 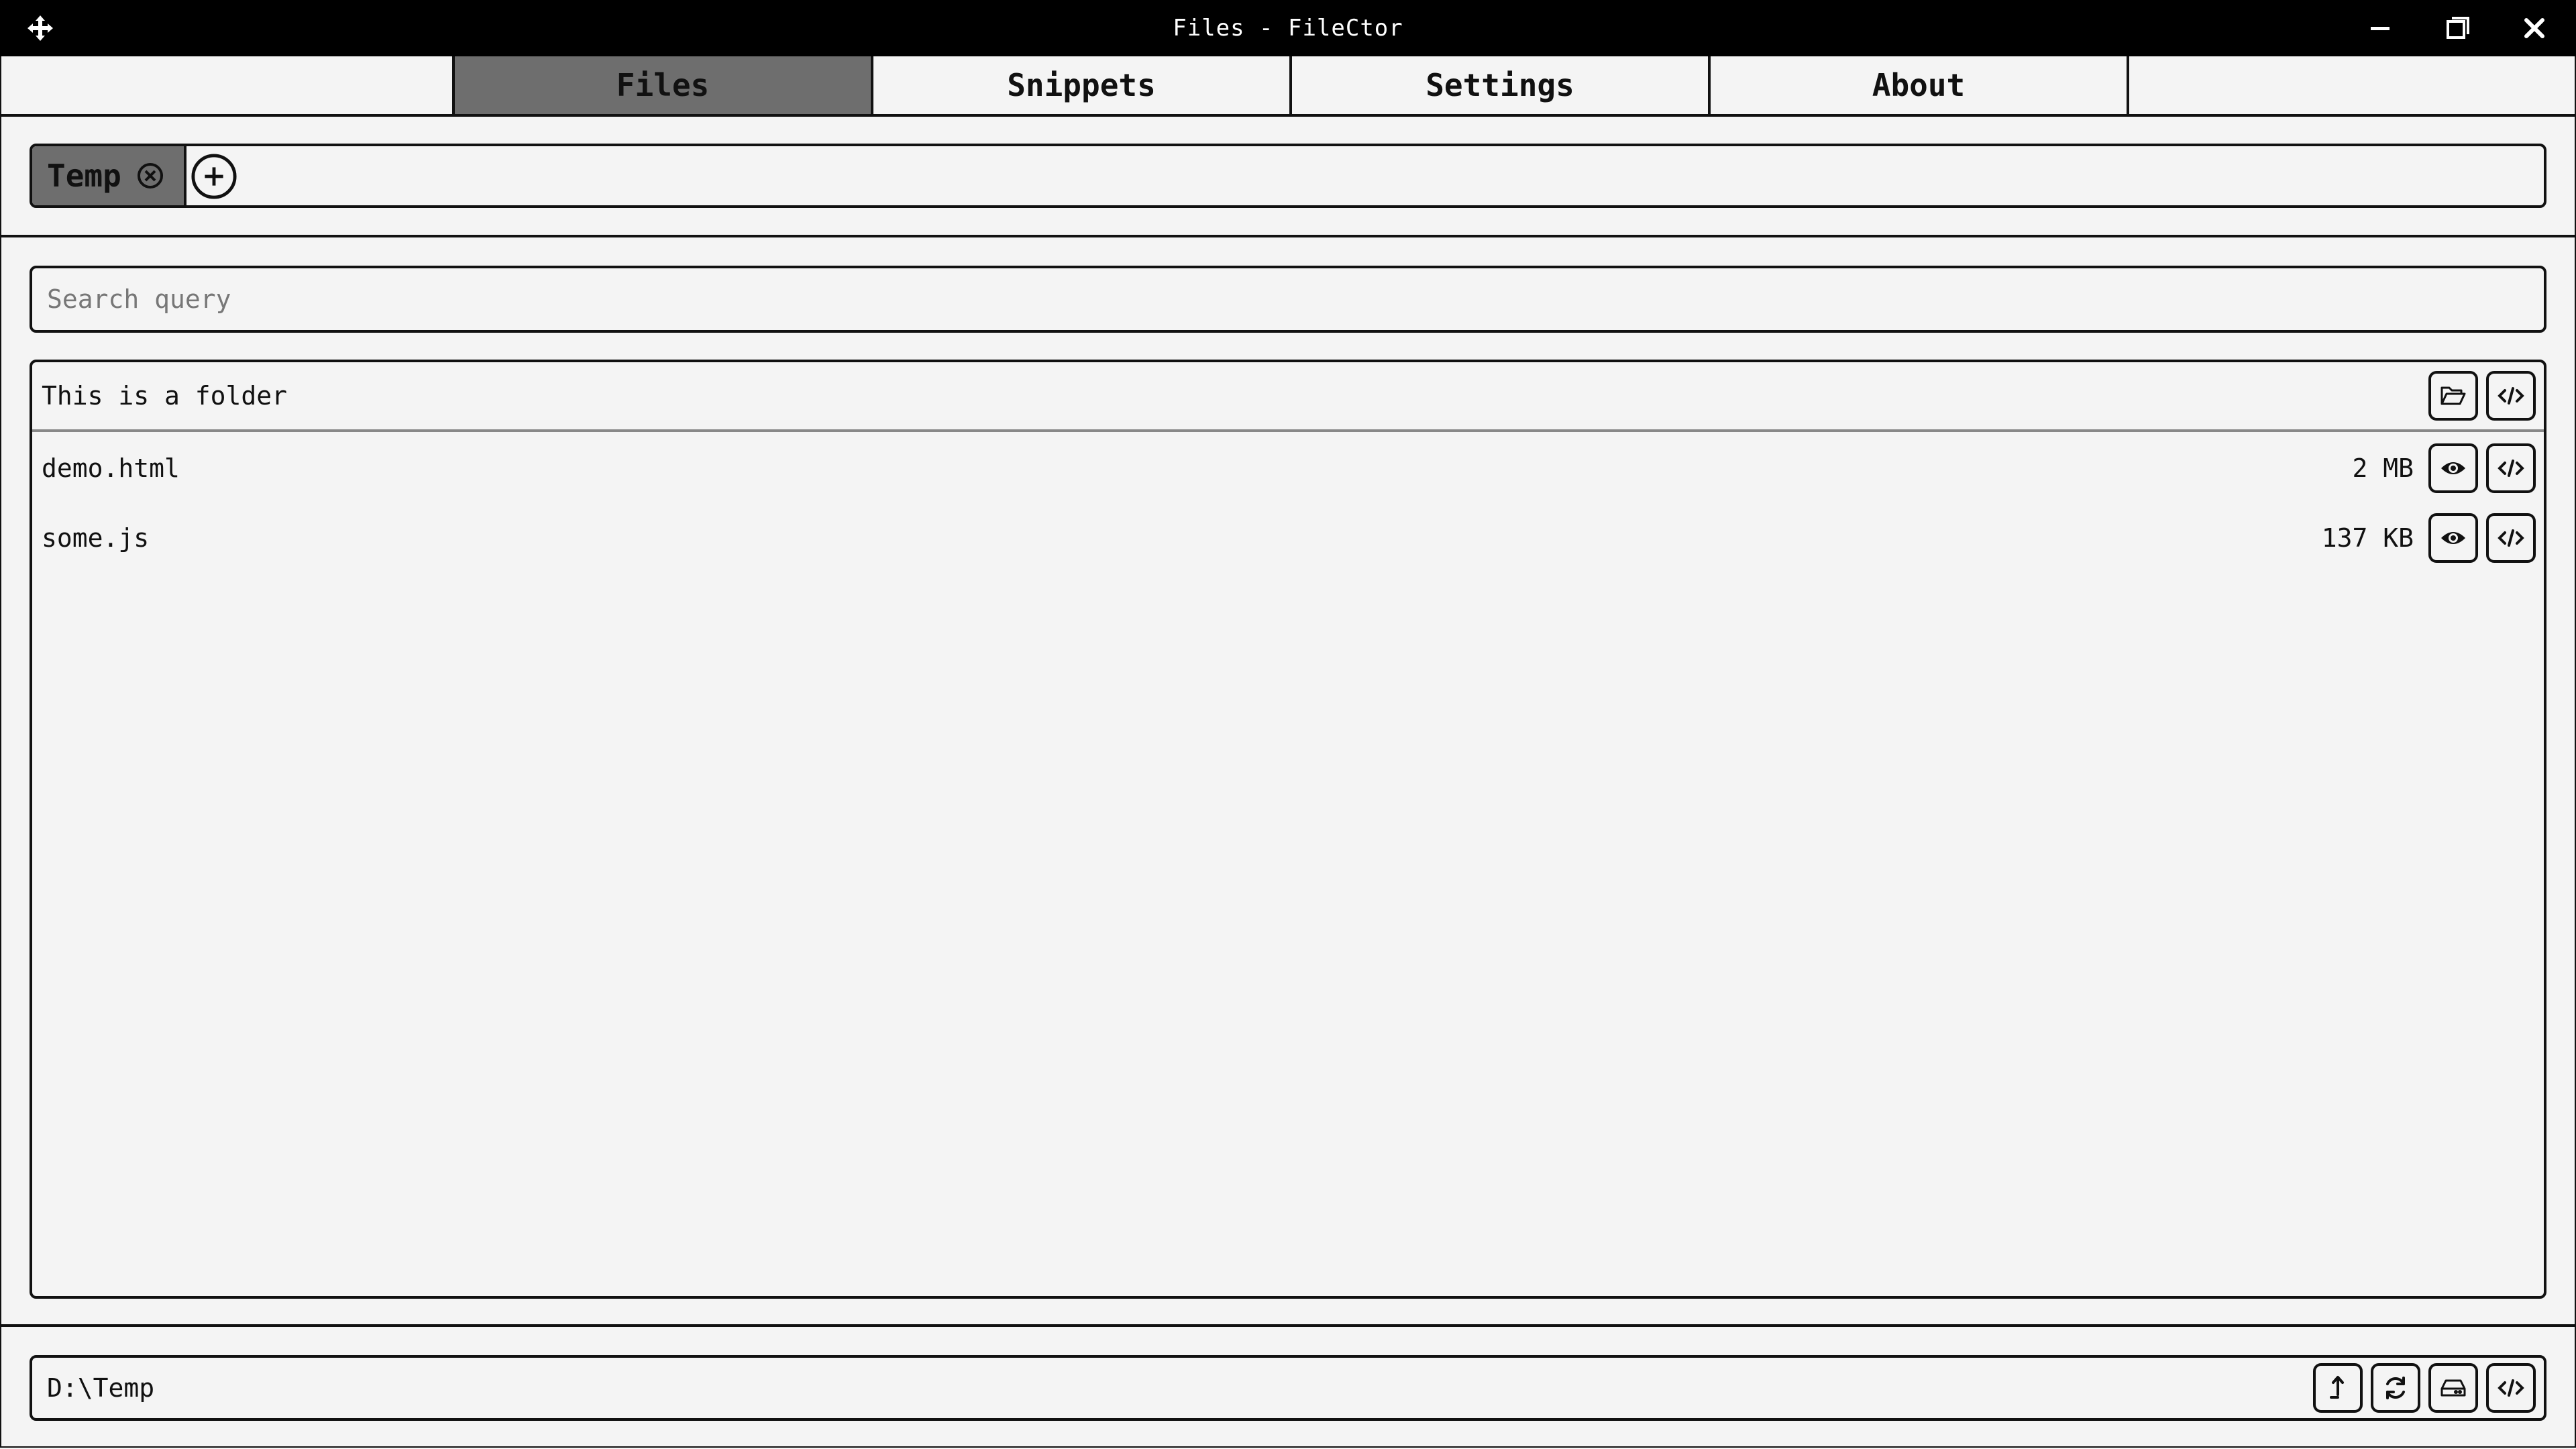 I want to click on main-tab-bar: Files Snippets Settings About, so click(x=1288, y=86).